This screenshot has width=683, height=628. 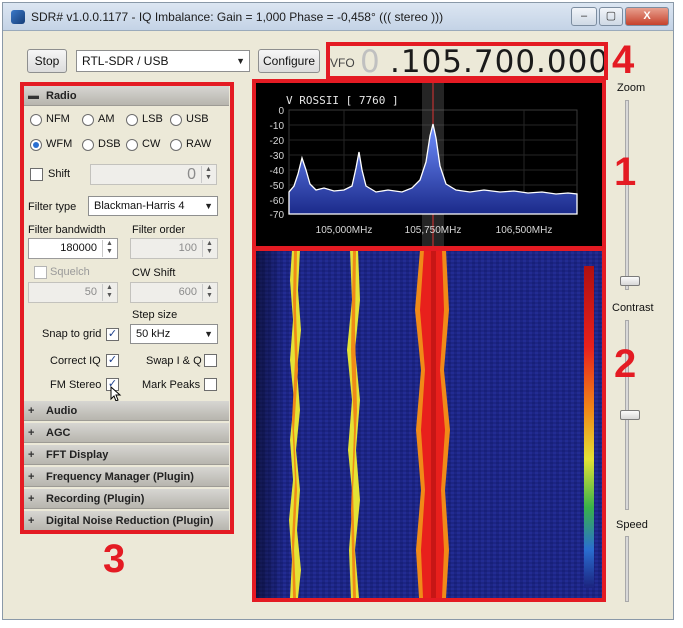 I want to click on close-button: X, so click(x=647, y=16).